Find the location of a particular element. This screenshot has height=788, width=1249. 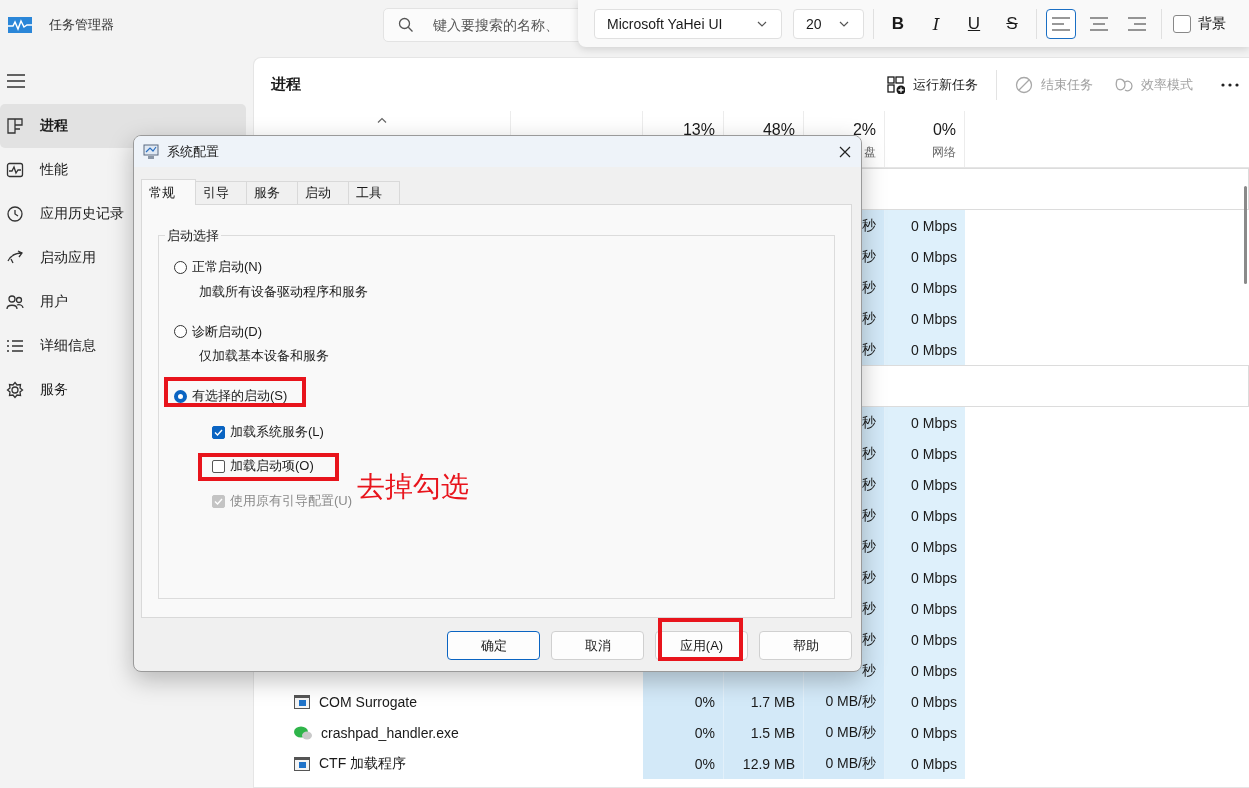

column-percent: 13% is located at coordinates (698, 130).